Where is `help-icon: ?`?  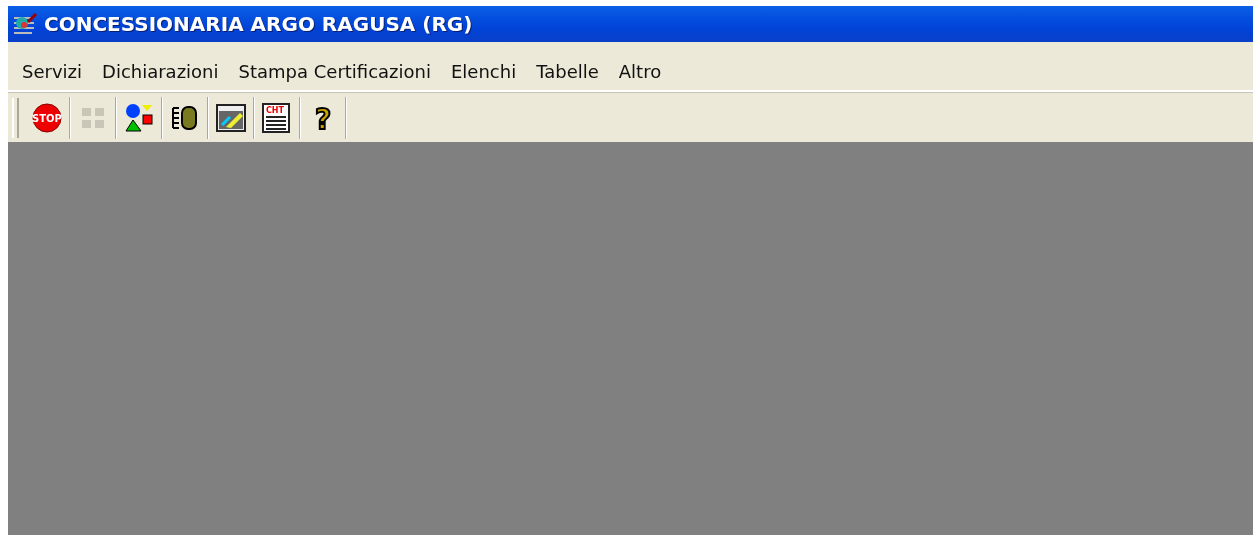
help-icon: ? is located at coordinates (323, 117).